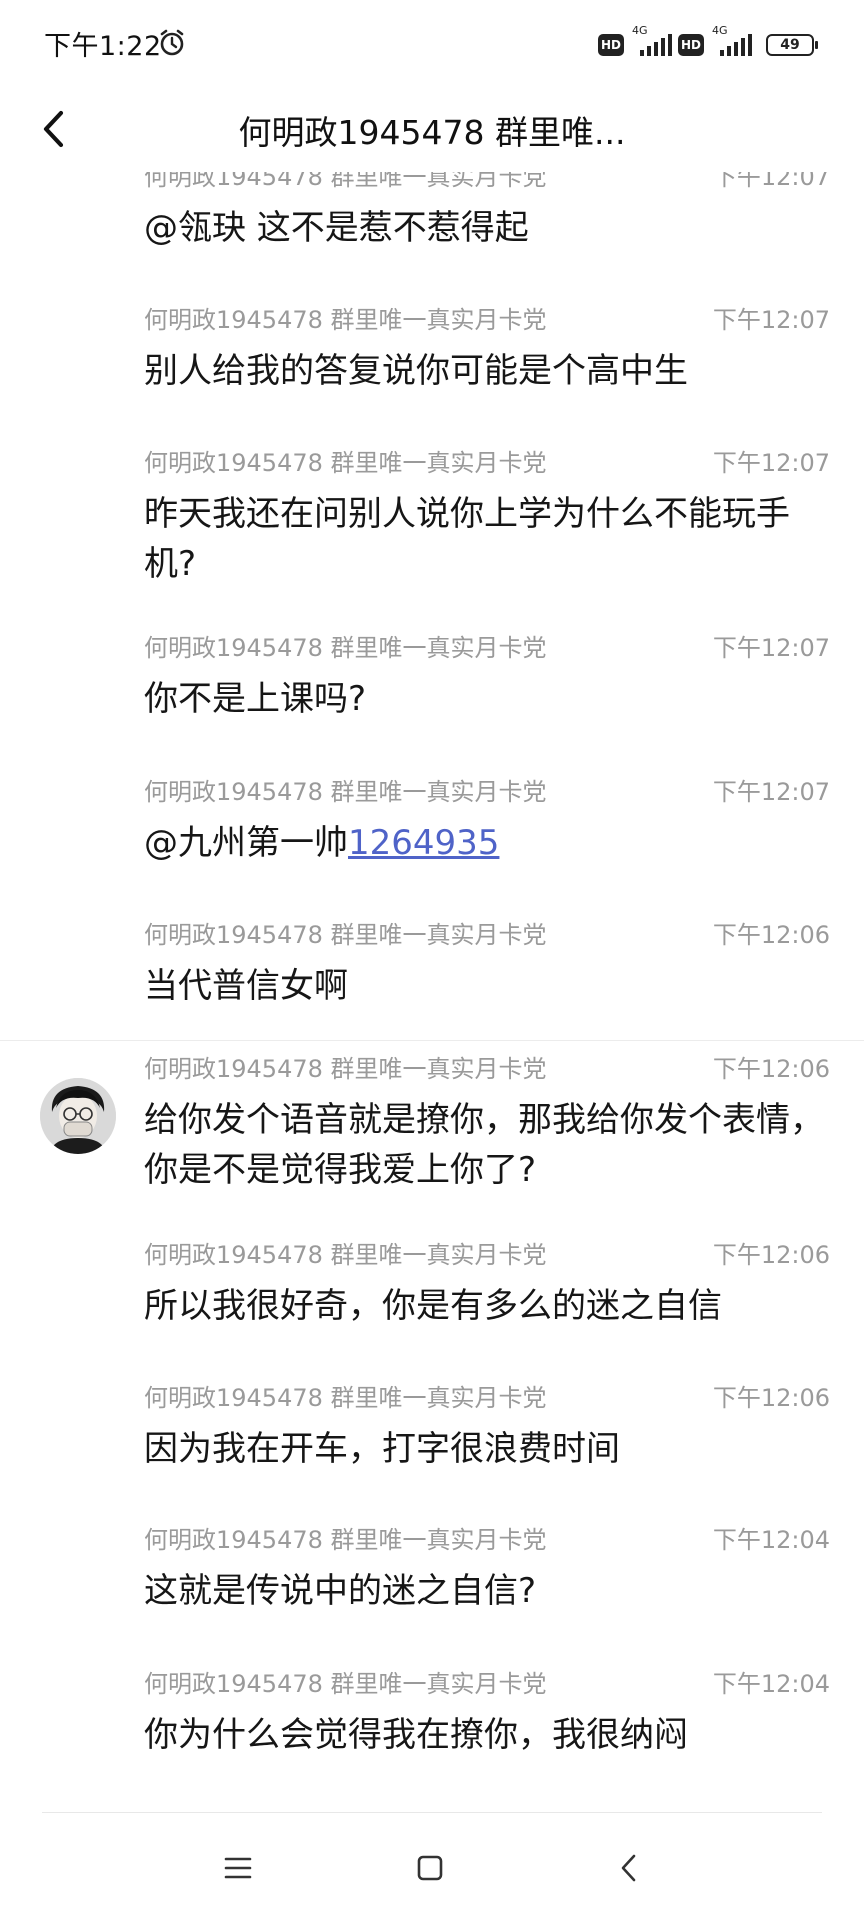 This screenshot has width=864, height=1920. I want to click on message-text: 昨天我还在问别人说你上学为什么不能玩手机?, so click(467, 539).